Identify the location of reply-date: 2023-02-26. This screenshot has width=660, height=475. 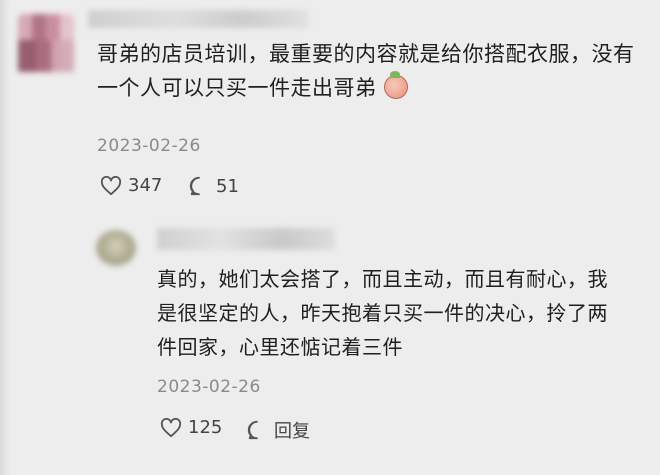
(209, 387).